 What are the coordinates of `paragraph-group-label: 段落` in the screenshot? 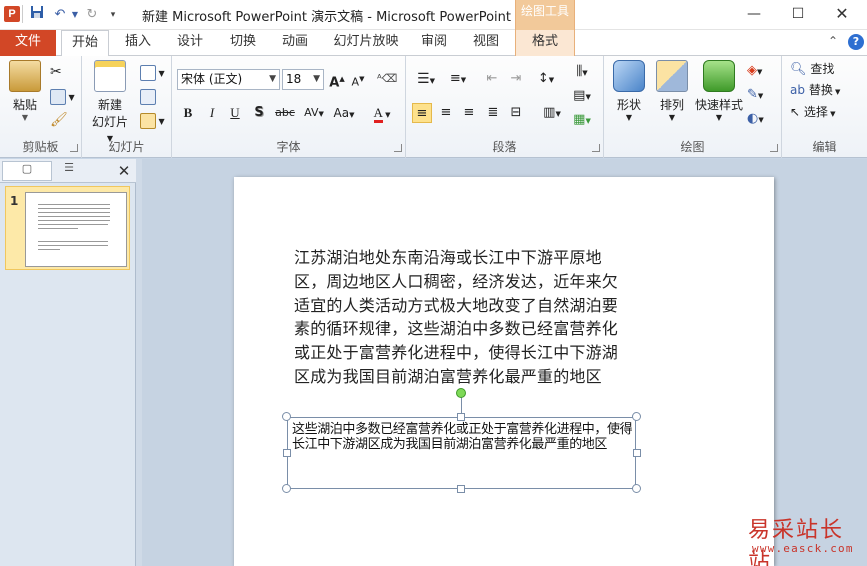 It's located at (504, 147).